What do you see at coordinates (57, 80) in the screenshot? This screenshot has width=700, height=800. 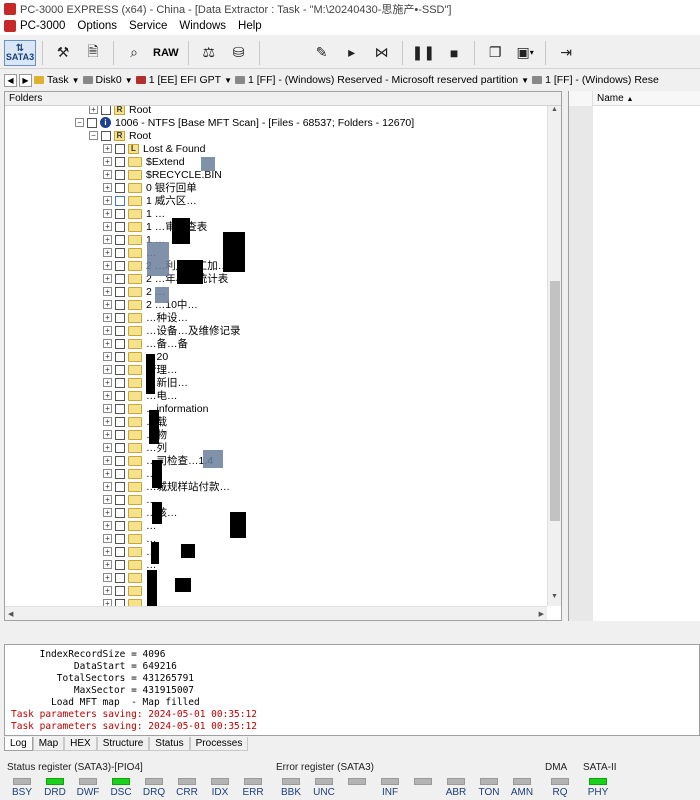 I see `crumb-task: Task ▼` at bounding box center [57, 80].